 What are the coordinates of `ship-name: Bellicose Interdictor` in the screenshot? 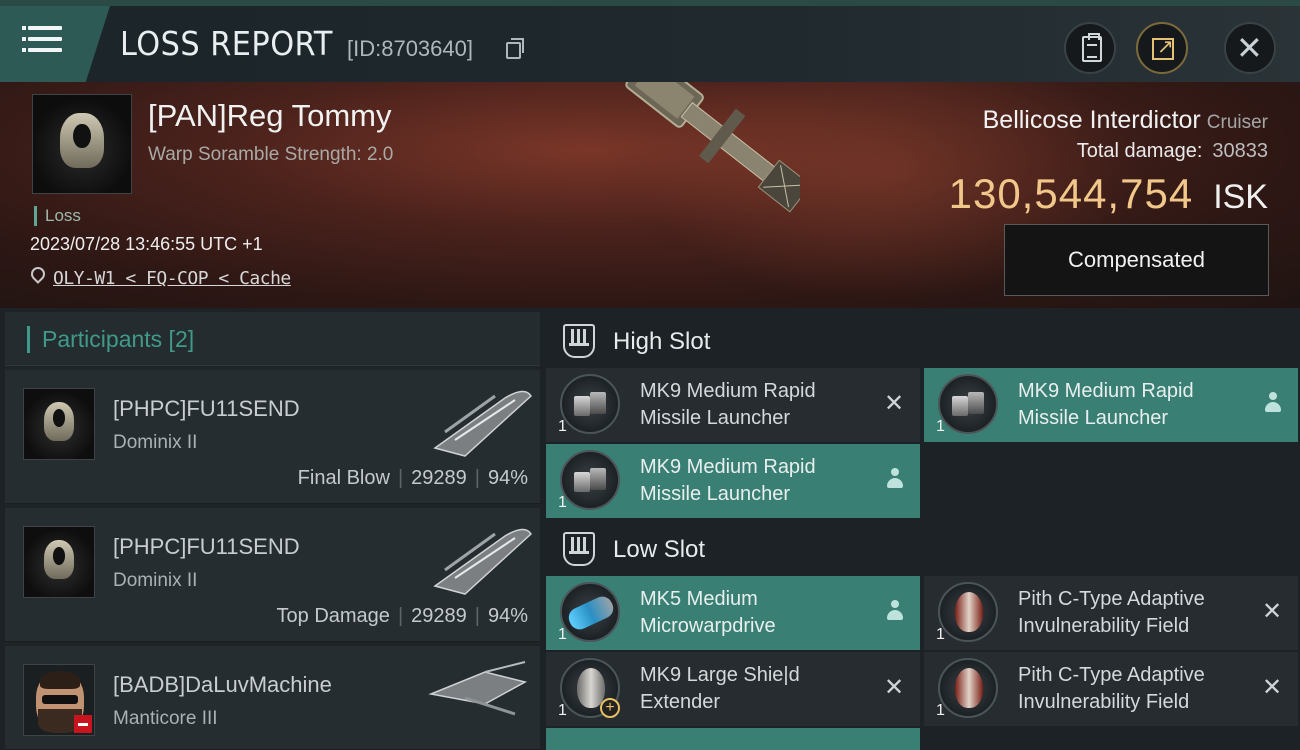 It's located at (1091, 120).